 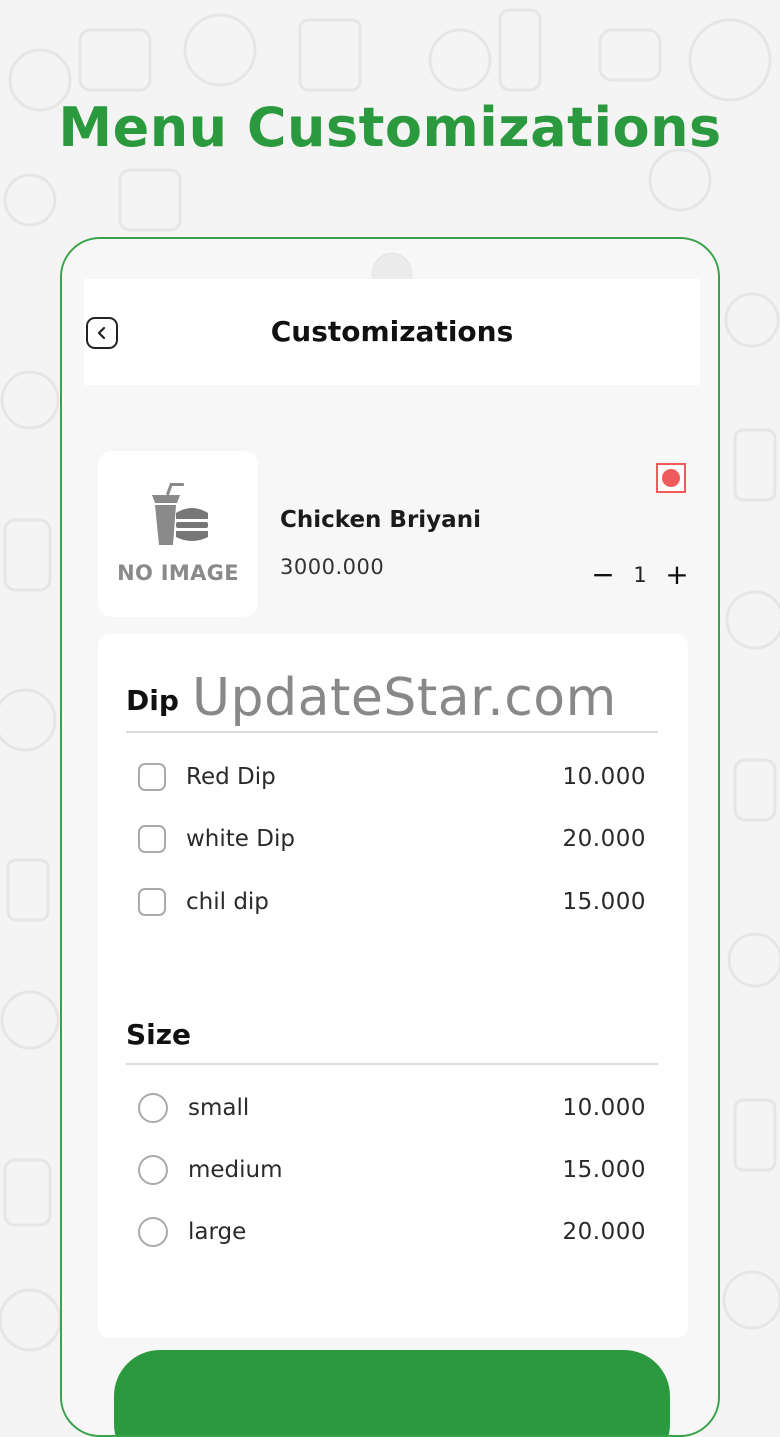 What do you see at coordinates (404, 698) in the screenshot?
I see `watermark-text: UpdateStar.com` at bounding box center [404, 698].